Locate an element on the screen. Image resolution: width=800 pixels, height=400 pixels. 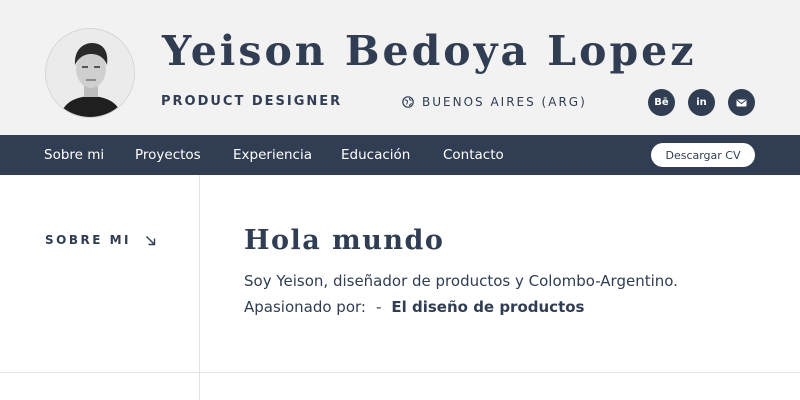
section-label: SOBRE MI is located at coordinates (100, 240).